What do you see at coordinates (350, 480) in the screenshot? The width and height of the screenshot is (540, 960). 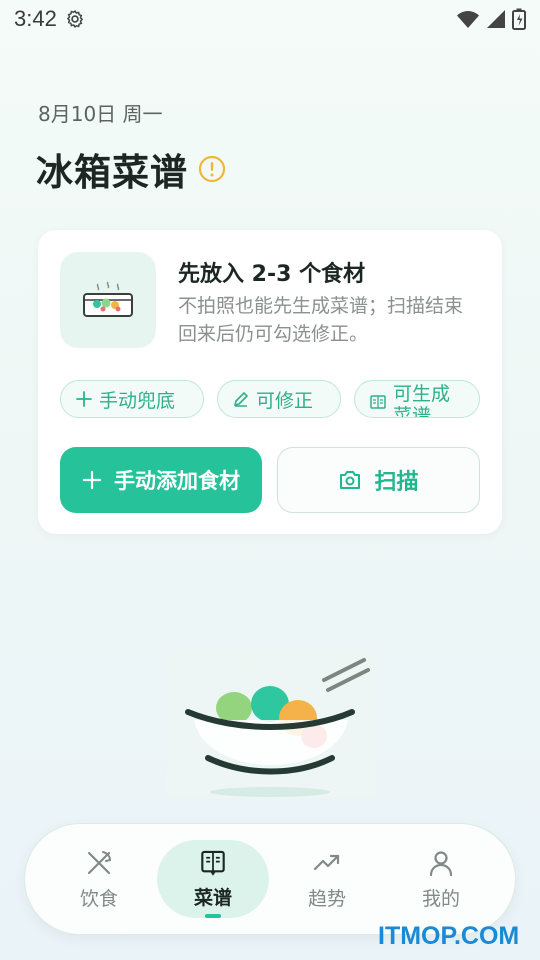 I see `camera-icon` at bounding box center [350, 480].